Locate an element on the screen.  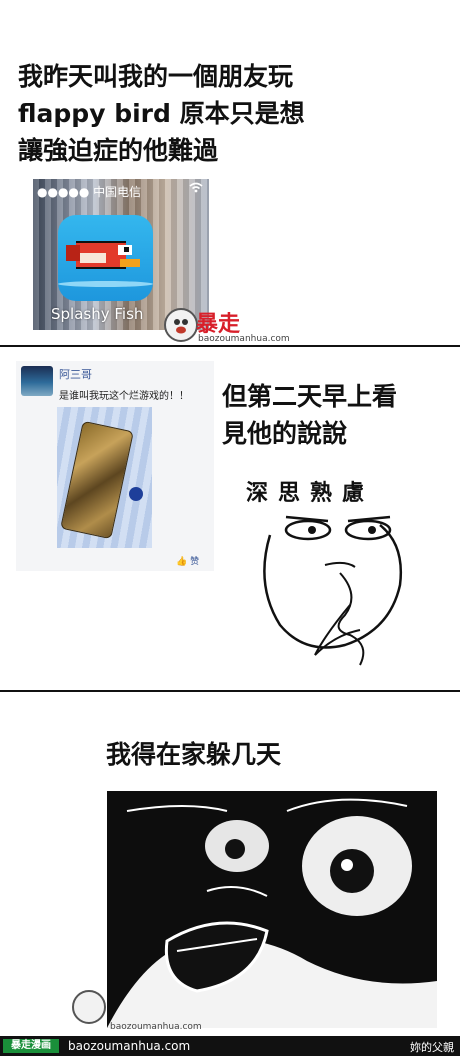
like-label: 赞 is located at coordinates (195, 562).